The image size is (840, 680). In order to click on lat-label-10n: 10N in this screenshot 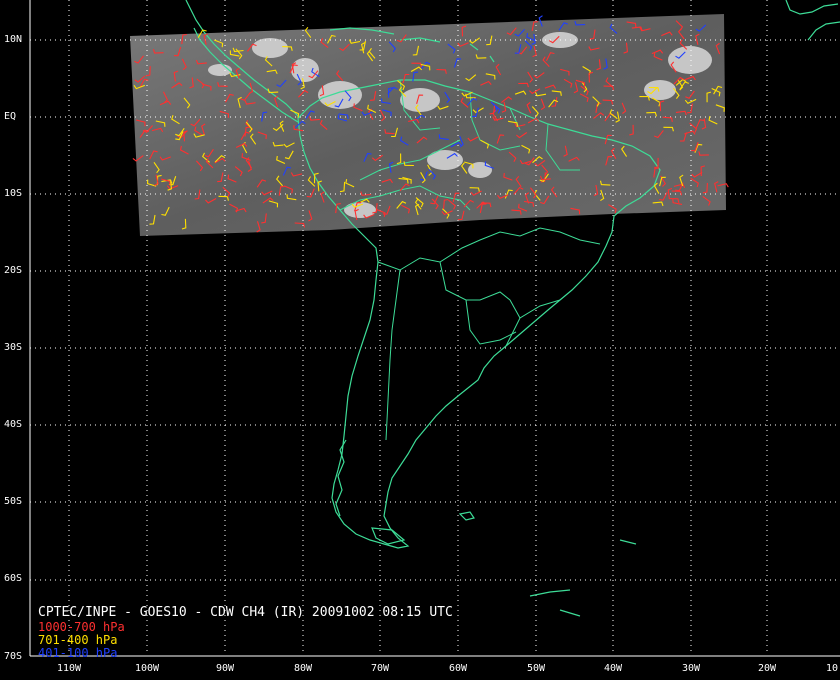, I will do `click(13, 39)`.